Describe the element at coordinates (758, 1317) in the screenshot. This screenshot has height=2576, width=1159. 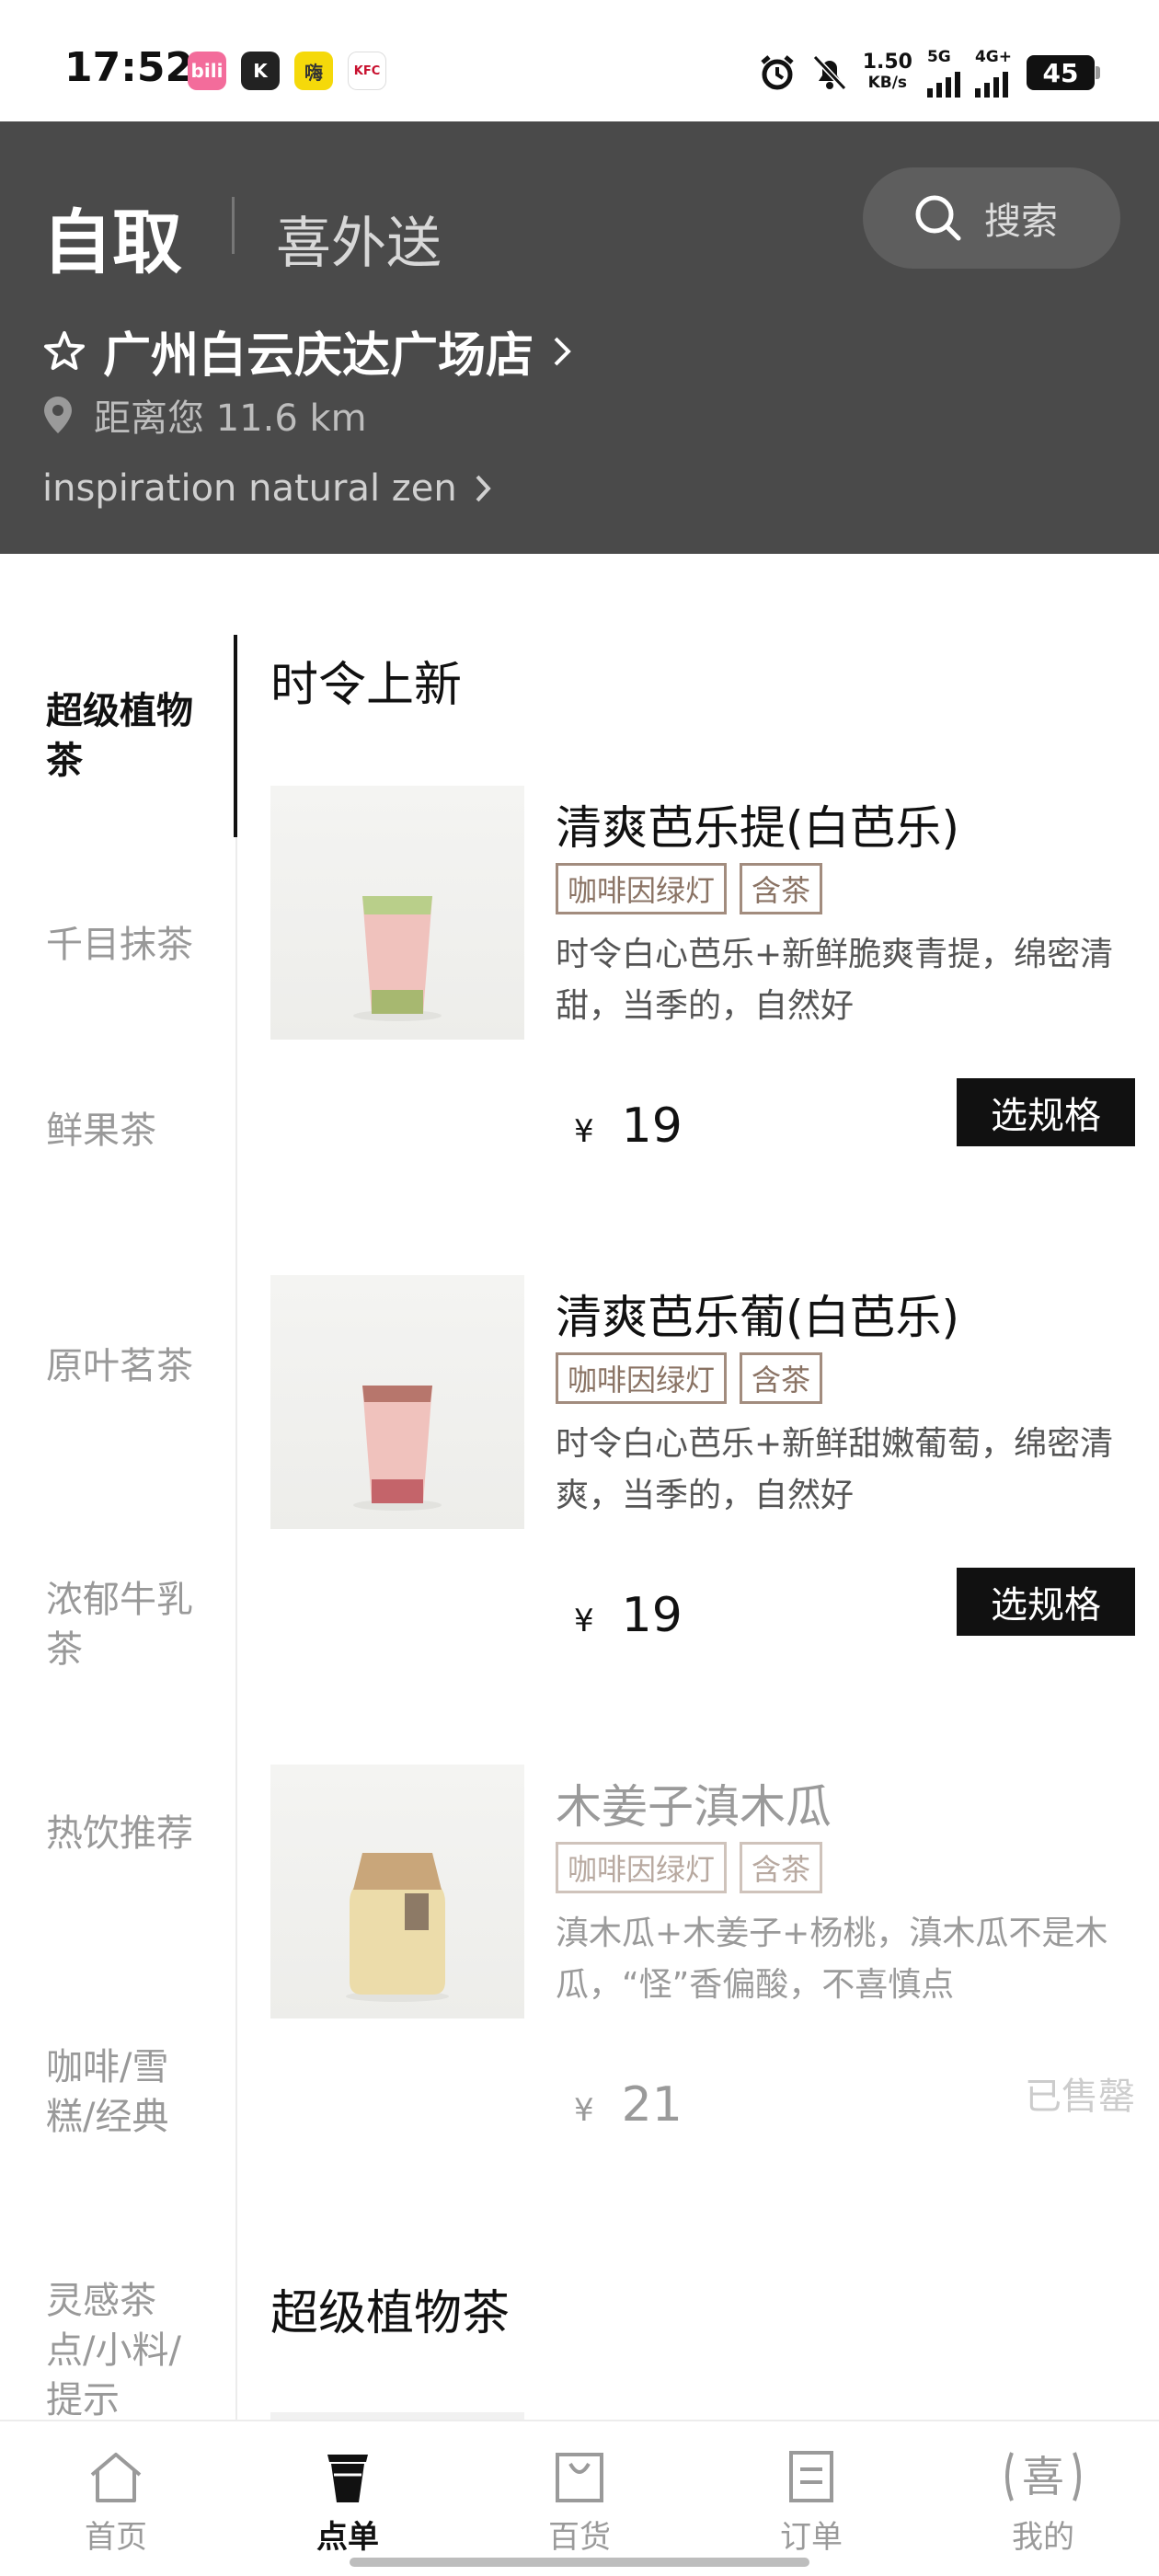
I see `product-name: 清爽芭乐葡(白芭乐)` at that location.